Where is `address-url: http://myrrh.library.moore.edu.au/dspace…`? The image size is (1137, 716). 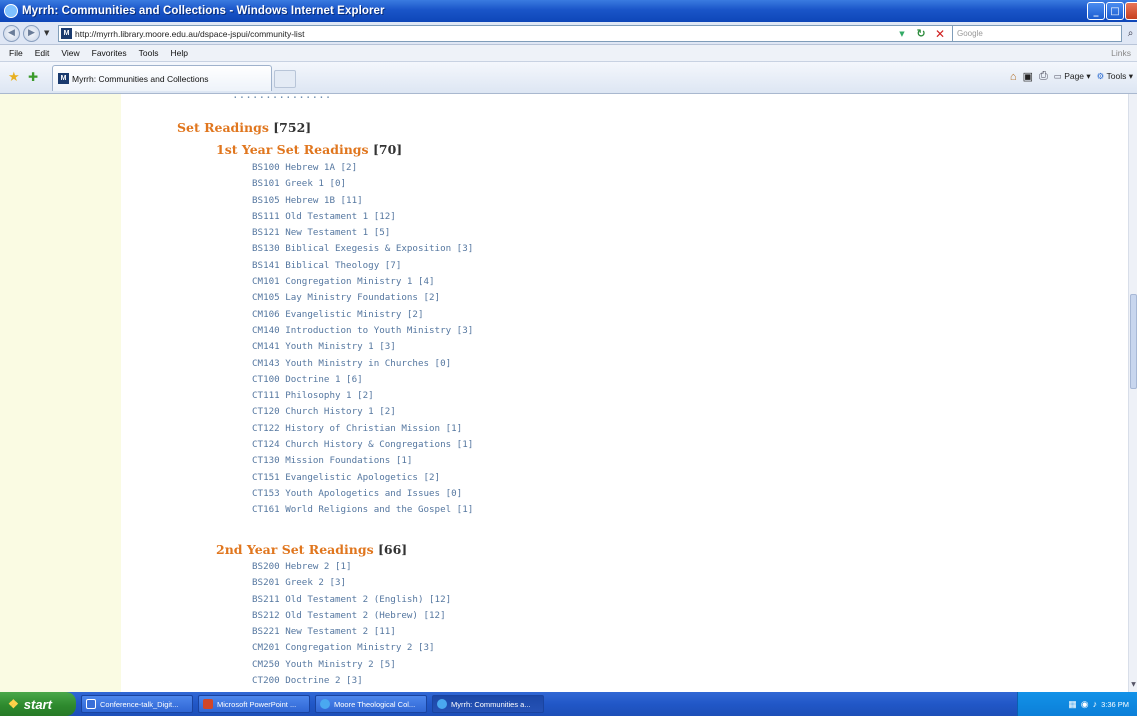 address-url: http://myrrh.library.moore.edu.au/dspace… is located at coordinates (189, 34).